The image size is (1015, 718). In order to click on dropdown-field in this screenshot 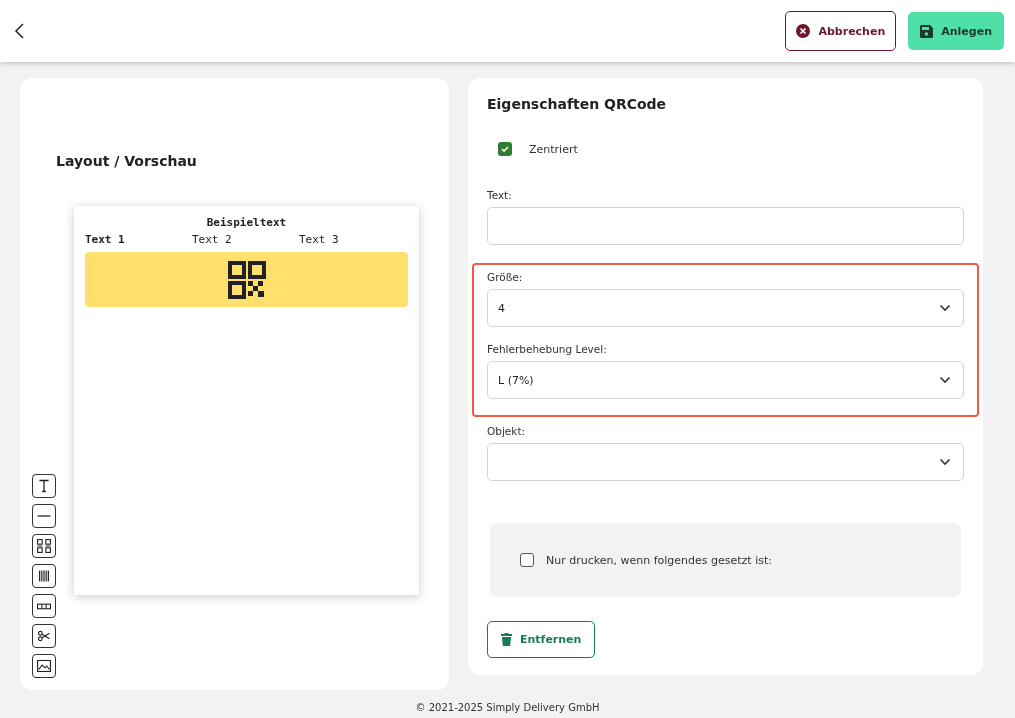, I will do `click(725, 462)`.